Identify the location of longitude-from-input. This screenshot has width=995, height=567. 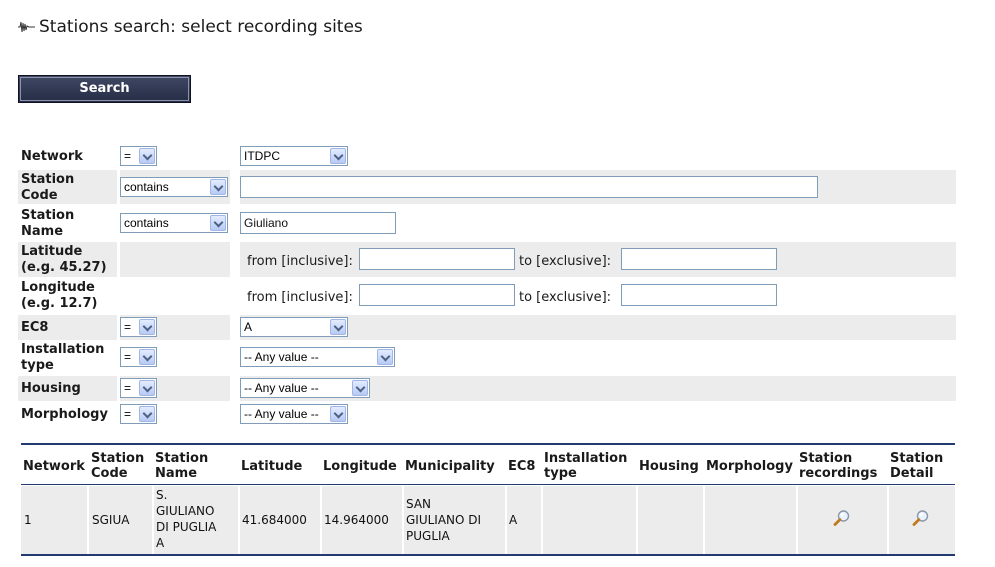
(437, 295).